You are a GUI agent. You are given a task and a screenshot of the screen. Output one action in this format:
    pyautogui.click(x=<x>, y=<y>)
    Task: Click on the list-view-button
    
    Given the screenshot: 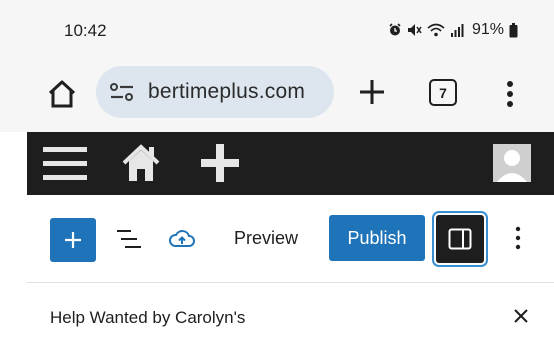 What is the action you would take?
    pyautogui.click(x=129, y=241)
    